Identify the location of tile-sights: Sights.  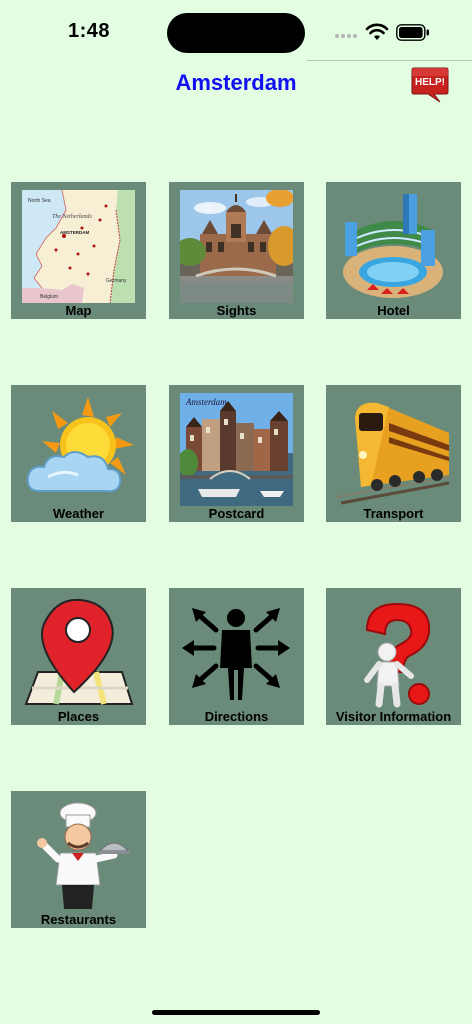
(236, 250).